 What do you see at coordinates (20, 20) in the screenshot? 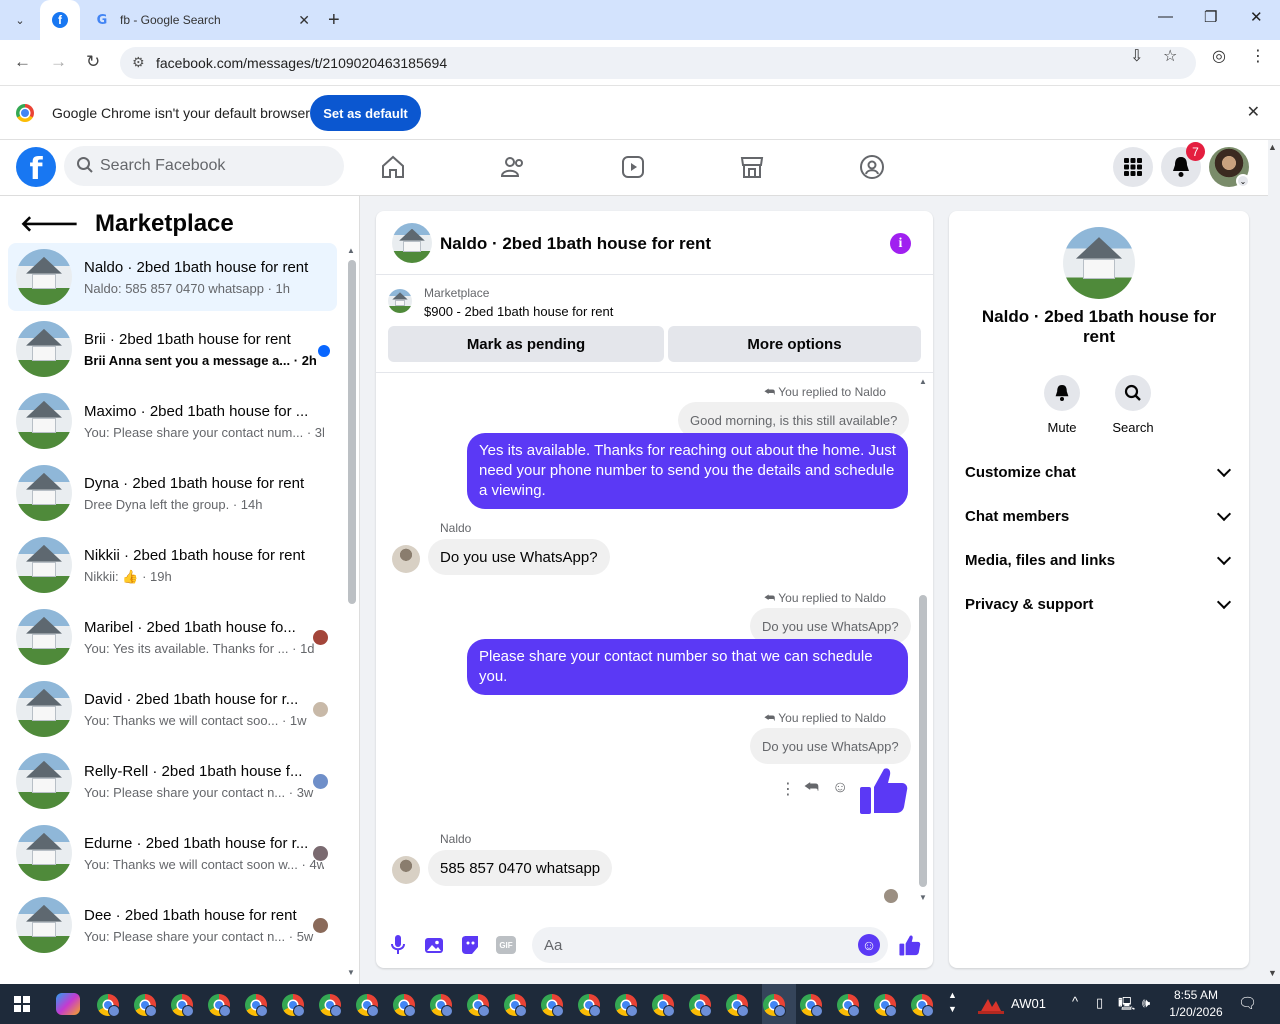
I see `tab-search-dropdown: ⌄` at bounding box center [20, 20].